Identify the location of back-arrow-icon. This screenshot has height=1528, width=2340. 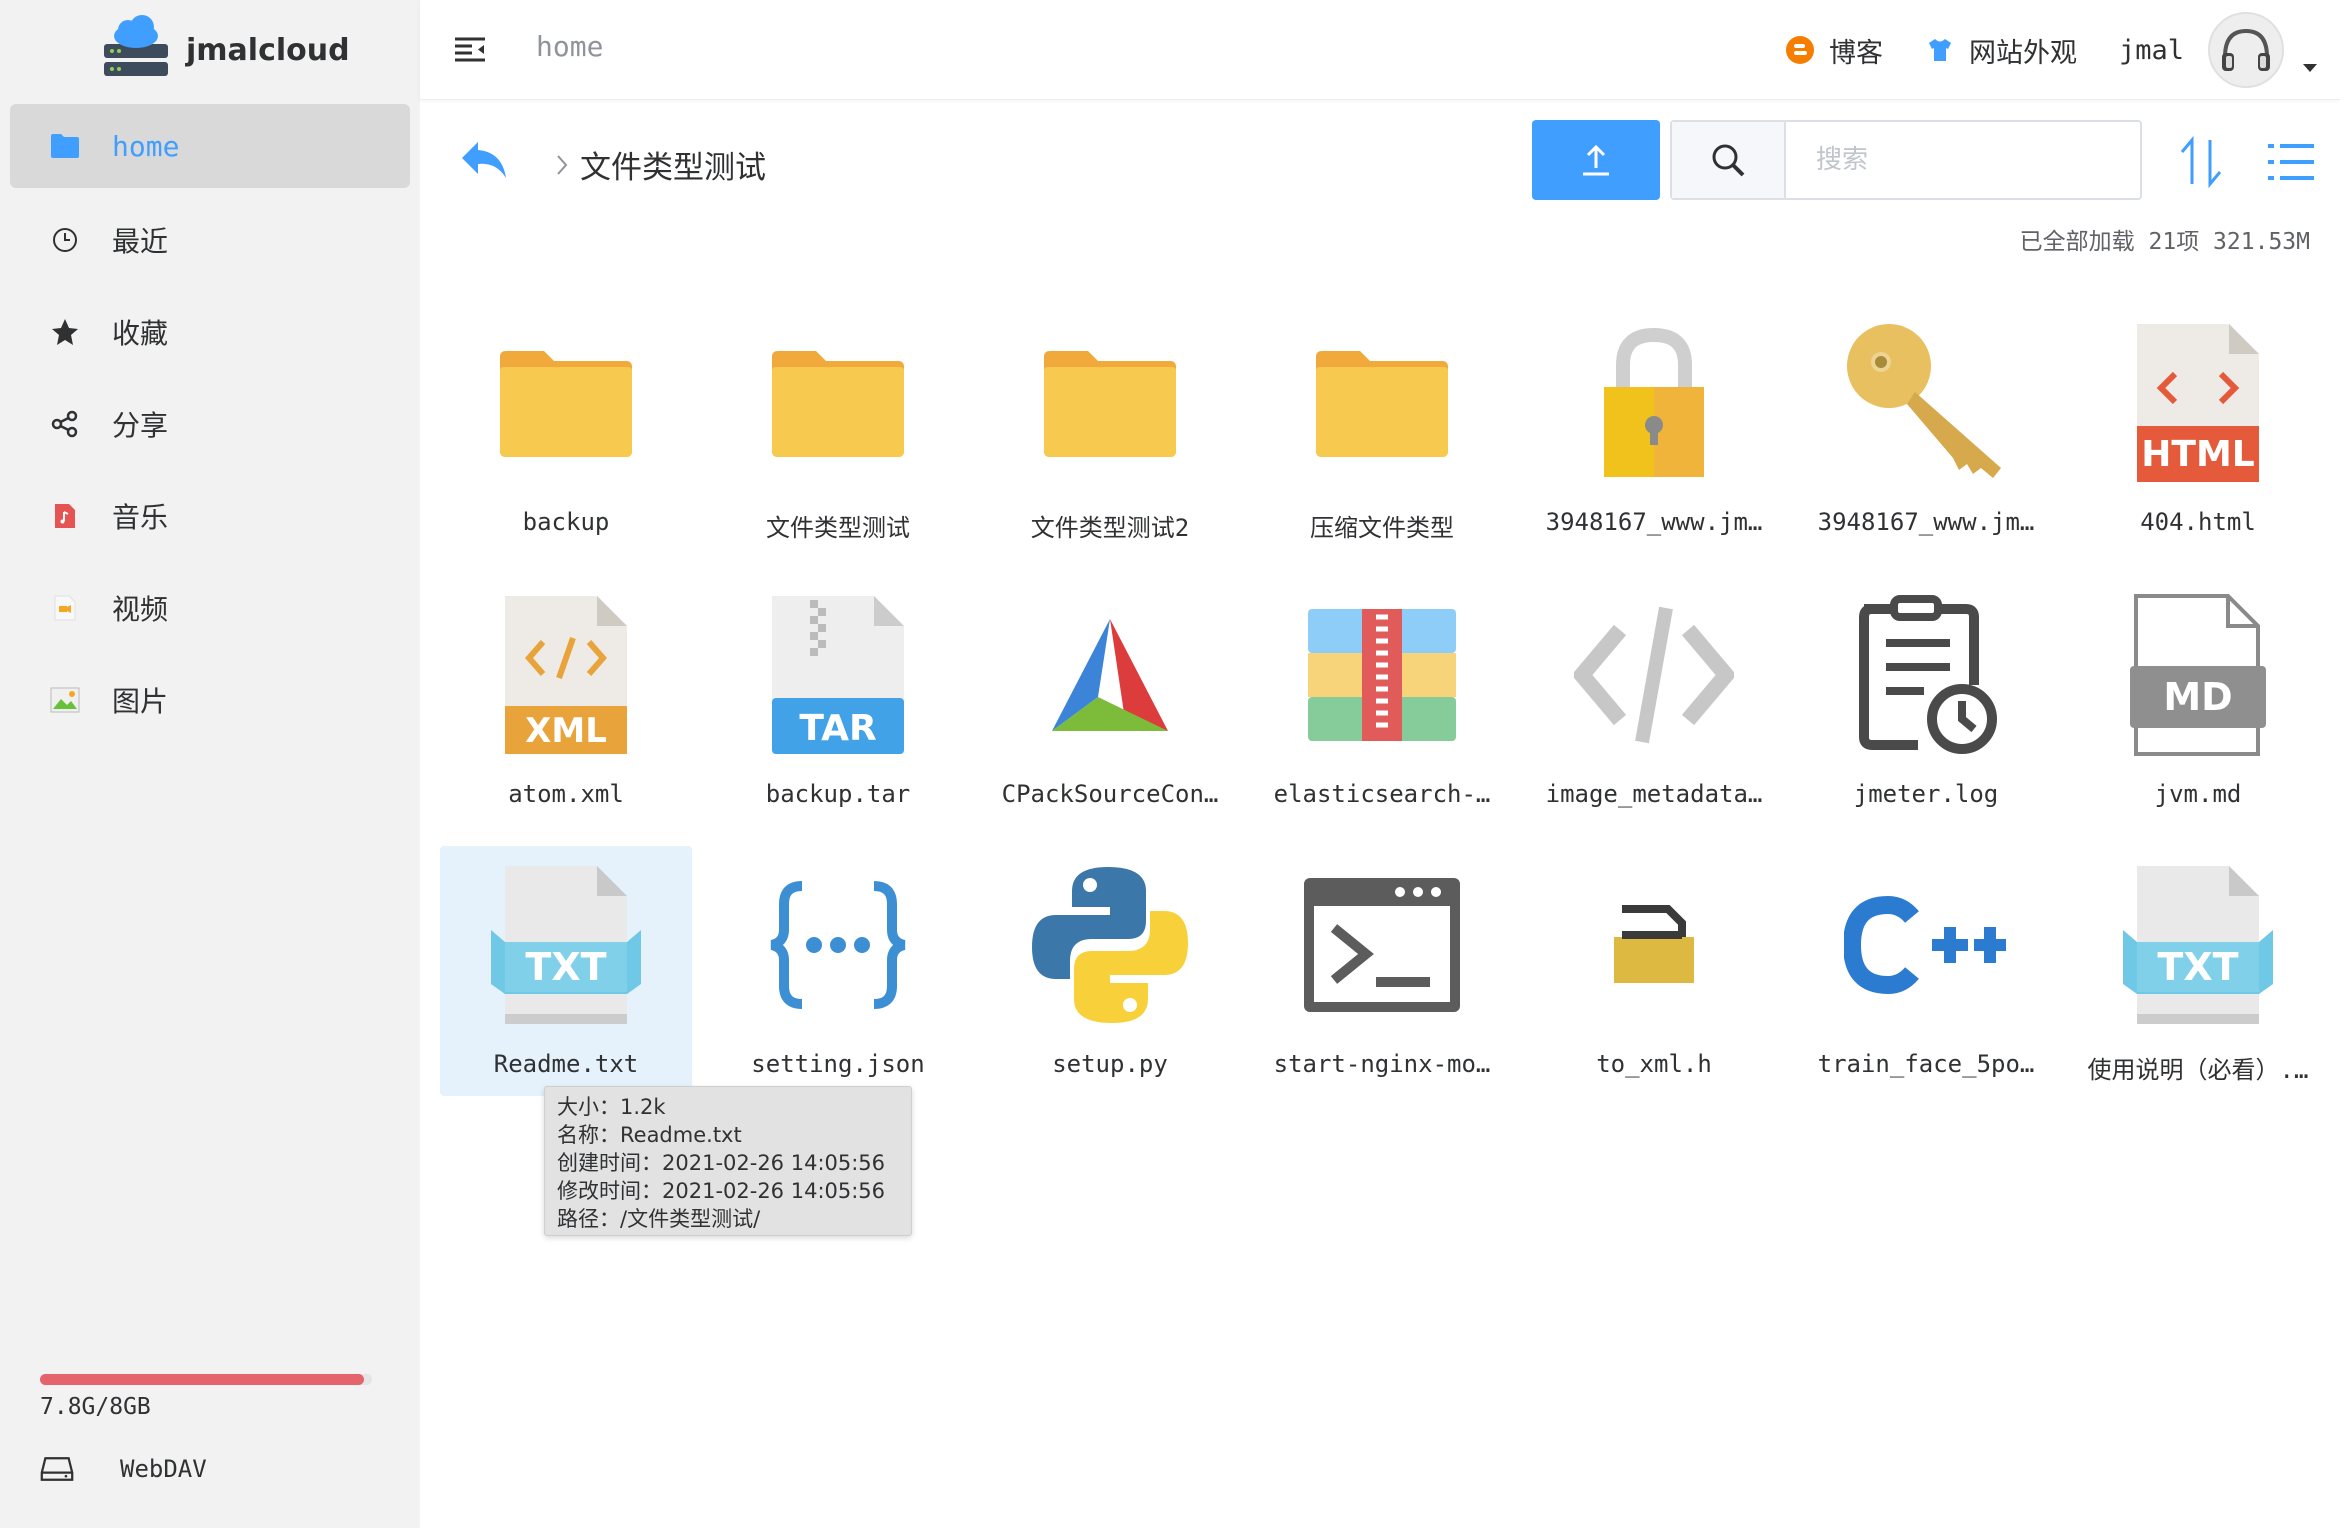
(484, 160).